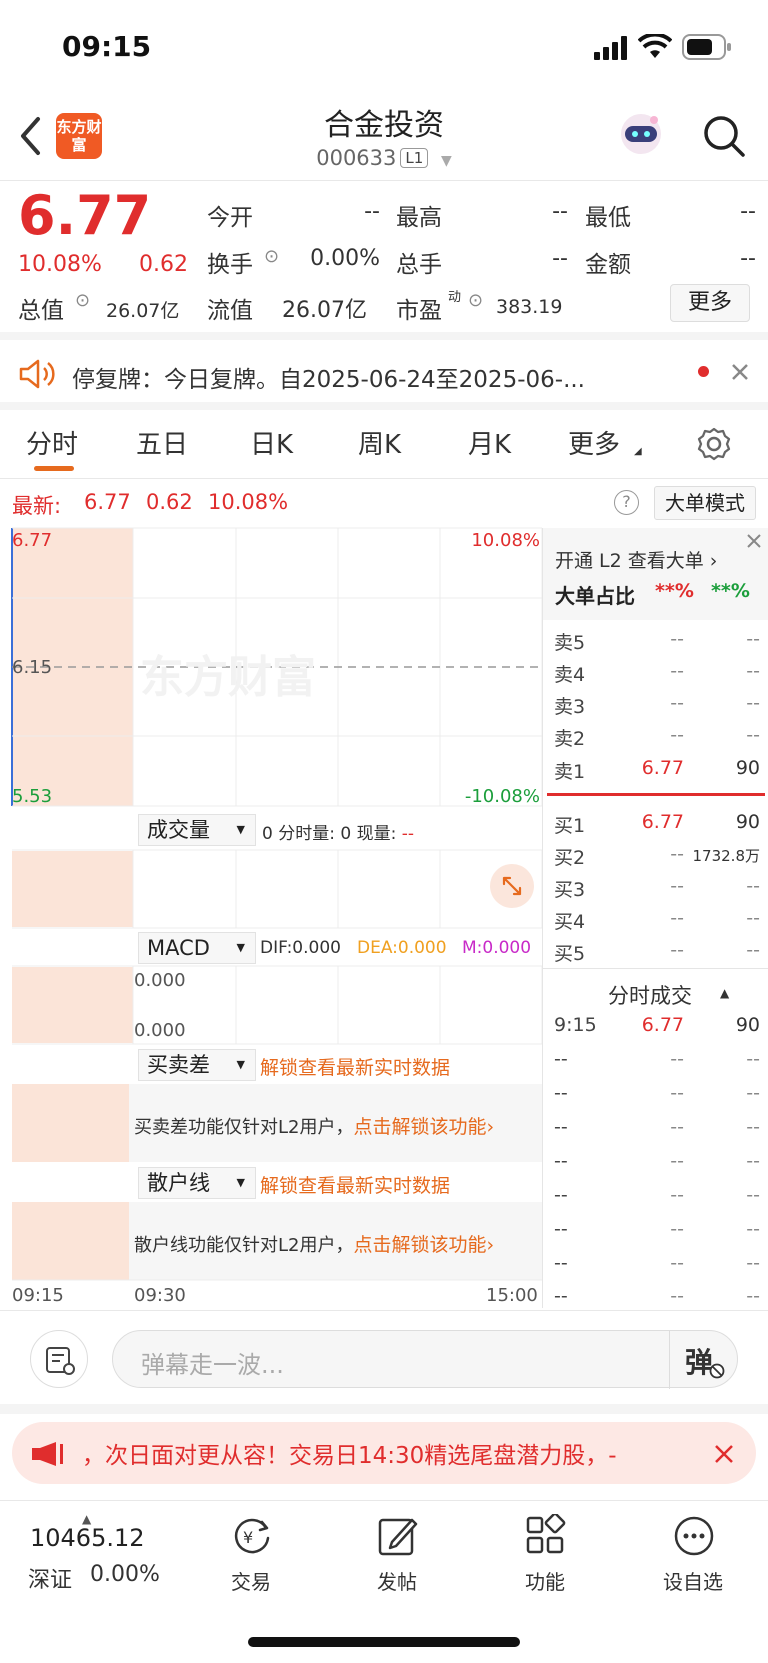 The height and width of the screenshot is (1663, 768). What do you see at coordinates (230, 218) in the screenshot?
I see `open-label: 今开` at bounding box center [230, 218].